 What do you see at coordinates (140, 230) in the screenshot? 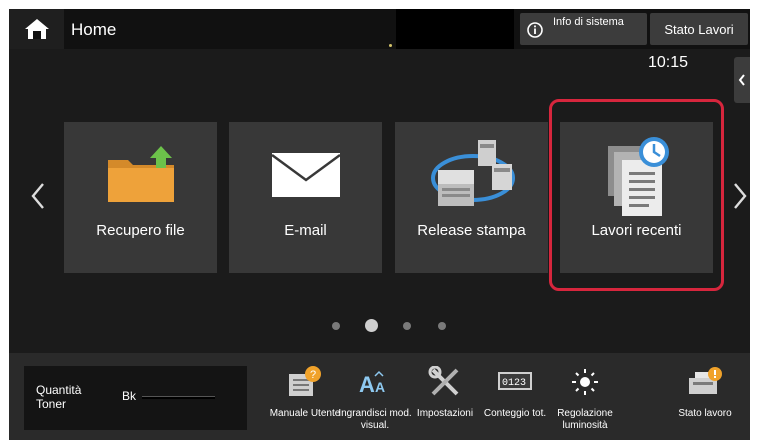
I see `tile-label: Recupero file` at bounding box center [140, 230].